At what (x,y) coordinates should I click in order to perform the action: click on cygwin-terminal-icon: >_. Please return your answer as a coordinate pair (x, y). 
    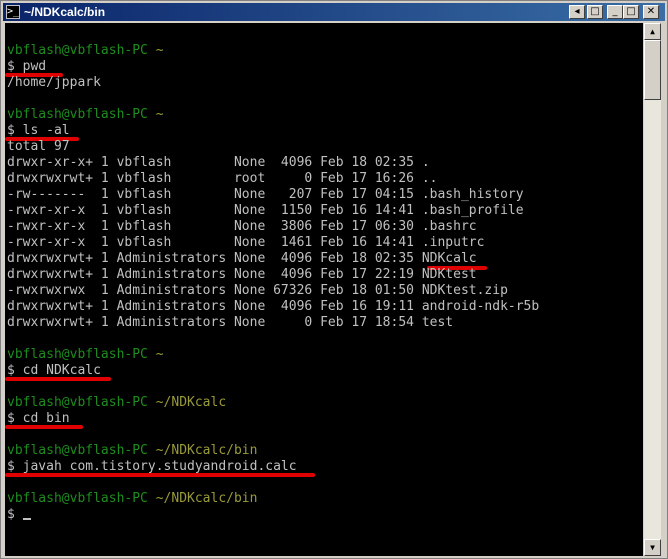
    Looking at the image, I should click on (13, 12).